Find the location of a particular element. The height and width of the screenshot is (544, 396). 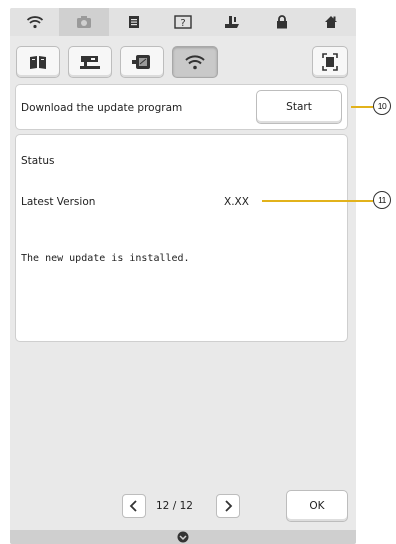

tab-help: ? is located at coordinates (182, 22).